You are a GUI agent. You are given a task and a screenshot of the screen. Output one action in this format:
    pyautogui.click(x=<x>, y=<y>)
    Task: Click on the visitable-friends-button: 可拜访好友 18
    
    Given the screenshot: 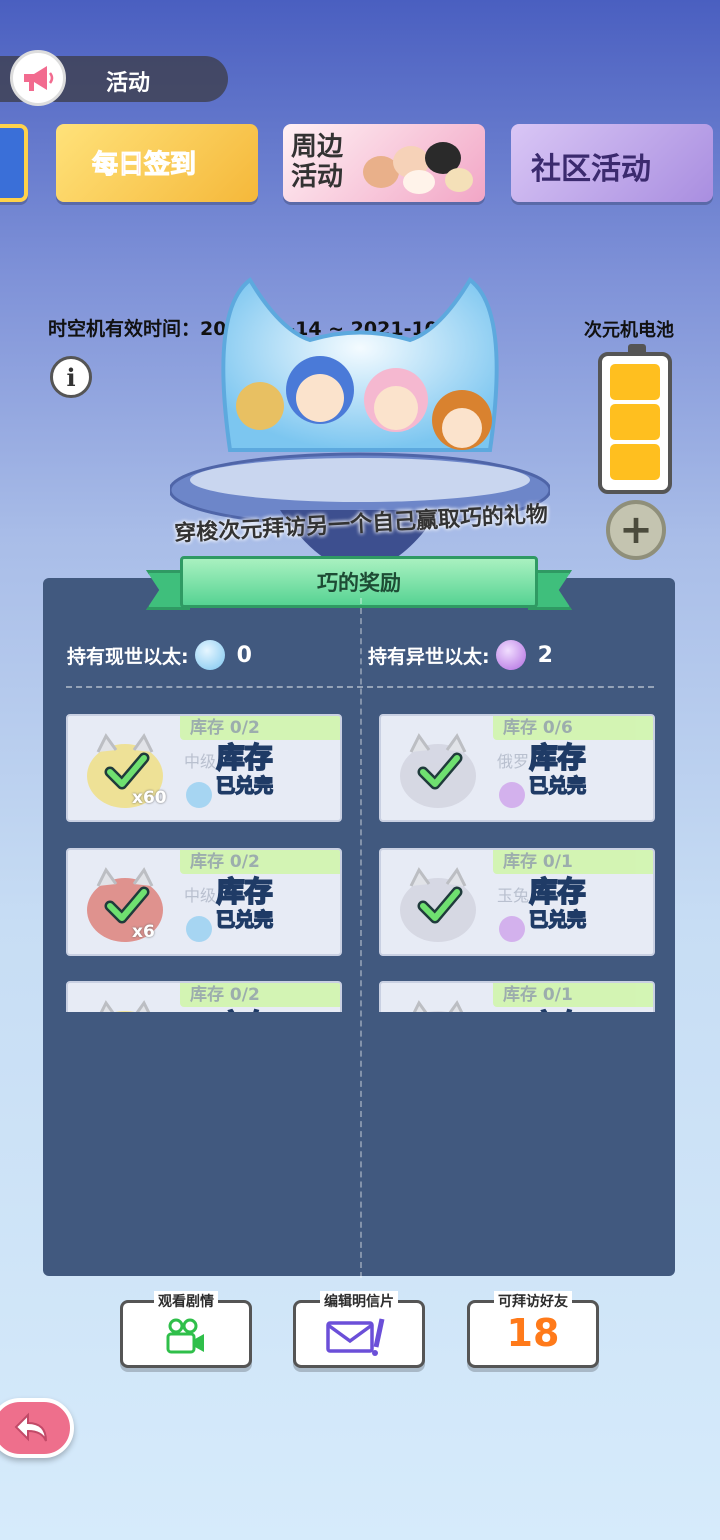 What is the action you would take?
    pyautogui.click(x=533, y=1329)
    